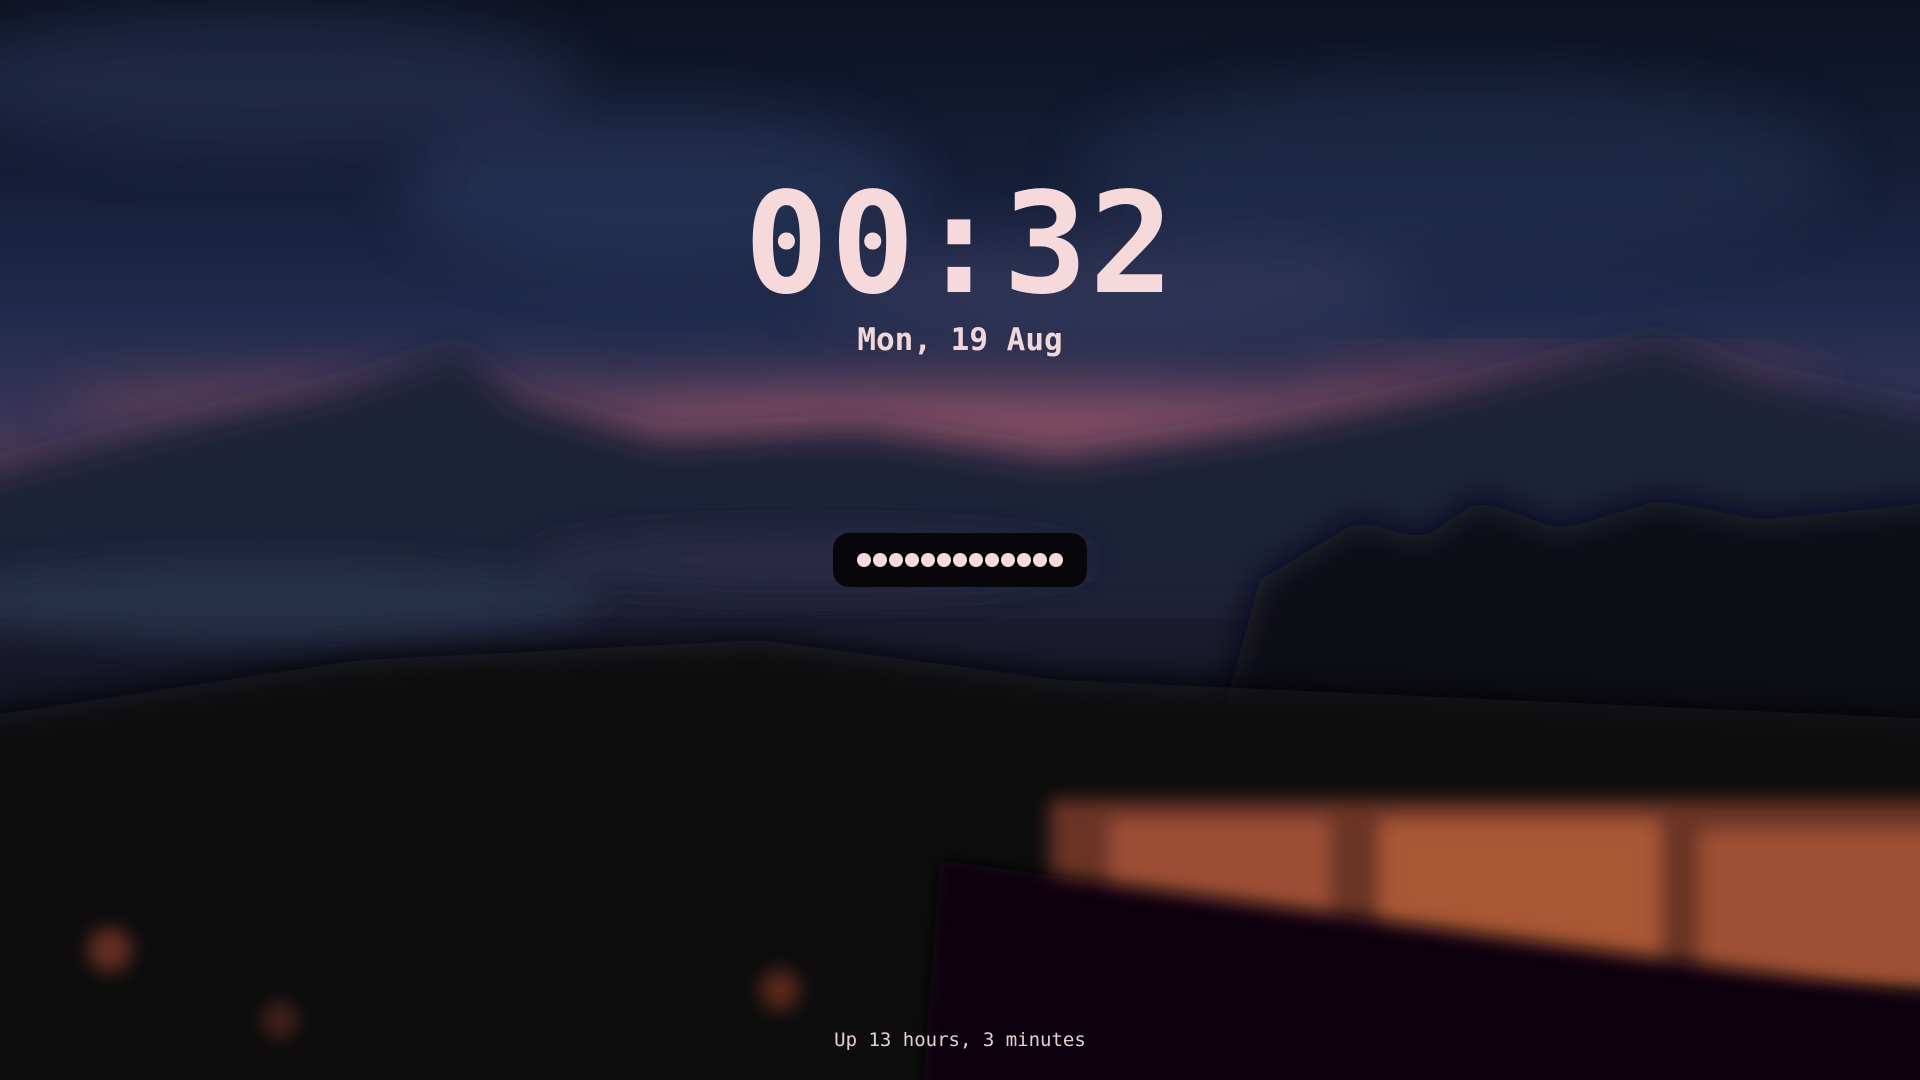 Image resolution: width=1920 pixels, height=1080 pixels. What do you see at coordinates (960, 1040) in the screenshot?
I see `uptime-label: Up 13 hours, 3 minutes` at bounding box center [960, 1040].